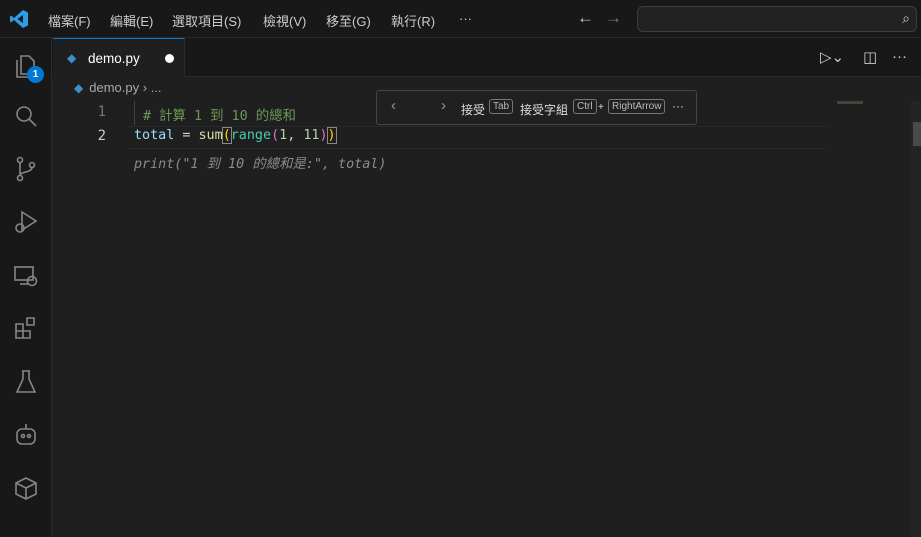 The image size is (921, 537). Describe the element at coordinates (585, 106) in the screenshot. I see `ctrl-key: Ctrl` at that location.